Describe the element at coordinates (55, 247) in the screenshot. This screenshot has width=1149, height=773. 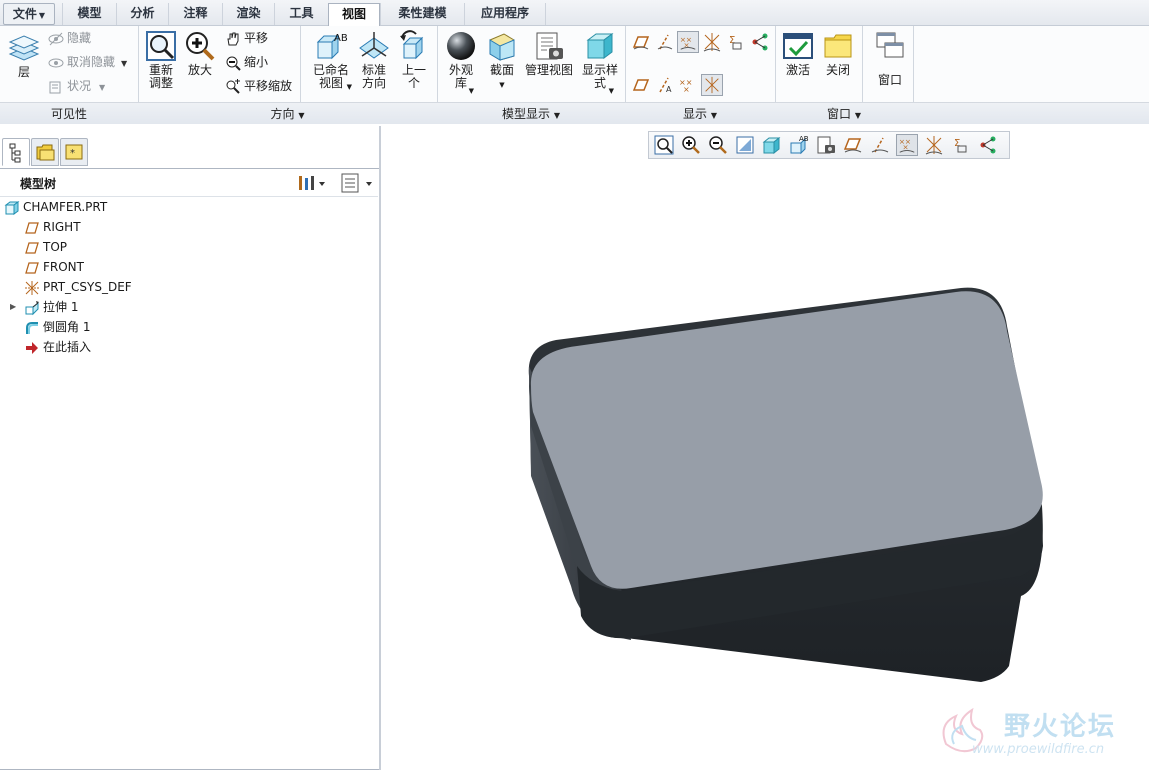
I see `tree-item-label: TOP` at that location.